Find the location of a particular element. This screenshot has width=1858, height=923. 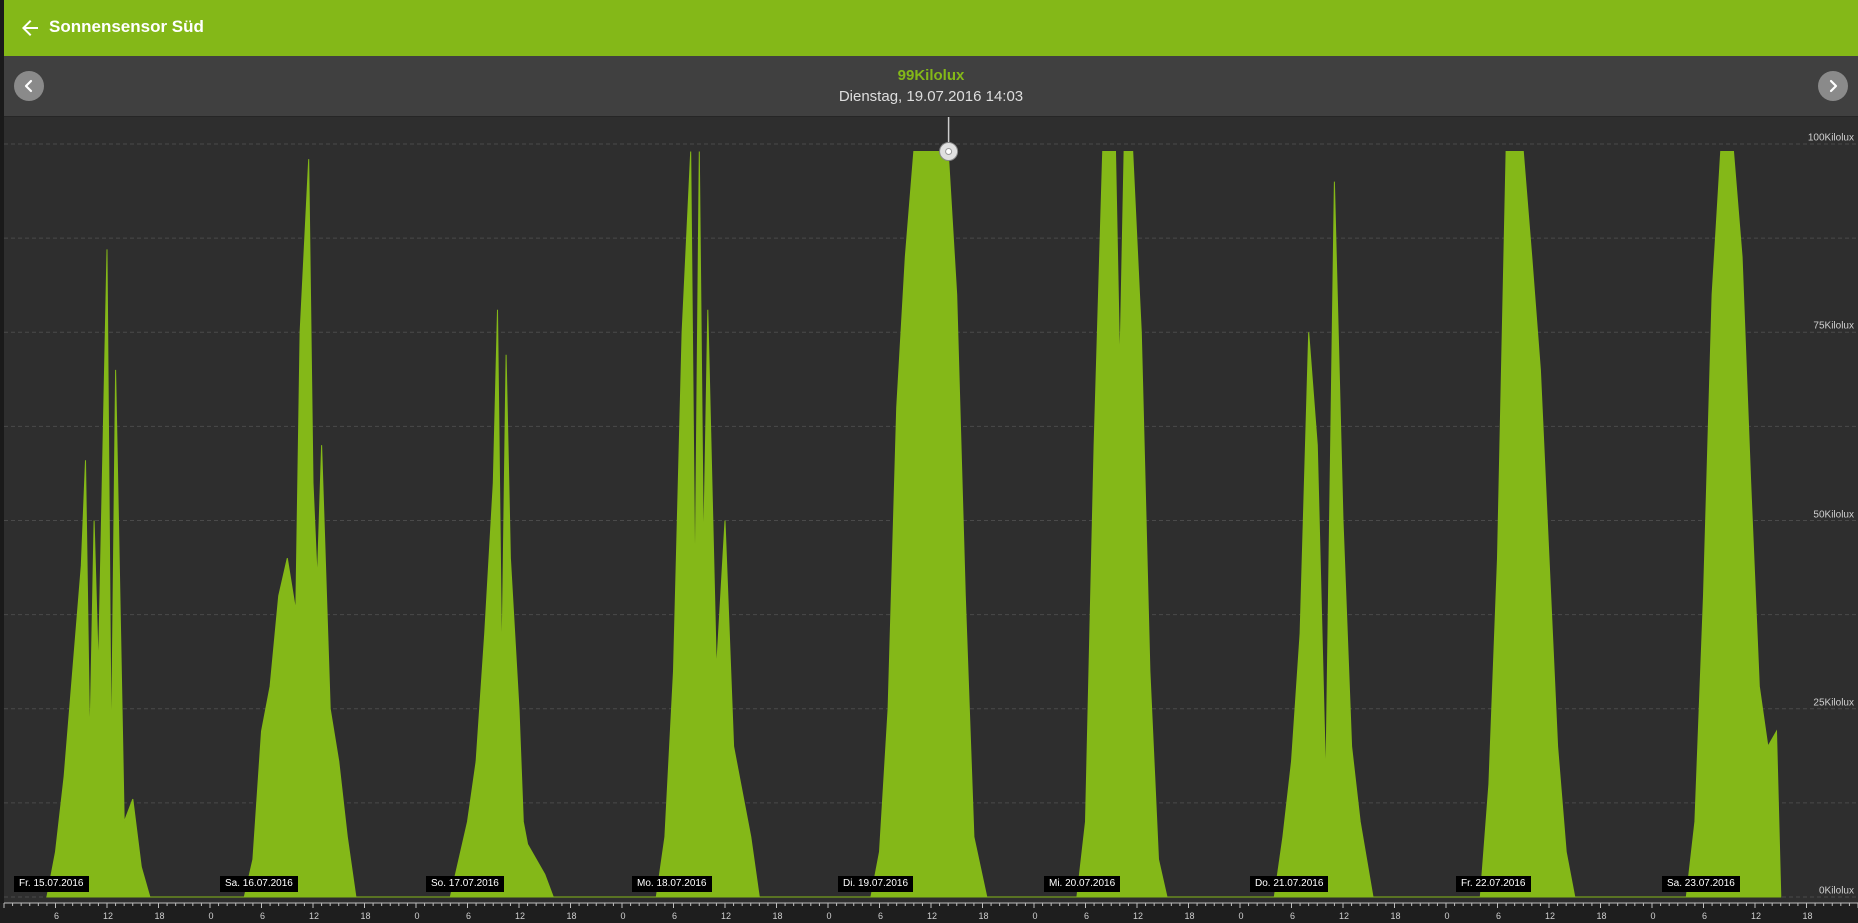

y-tick-label: 0Kilolux is located at coordinates (1836, 891).